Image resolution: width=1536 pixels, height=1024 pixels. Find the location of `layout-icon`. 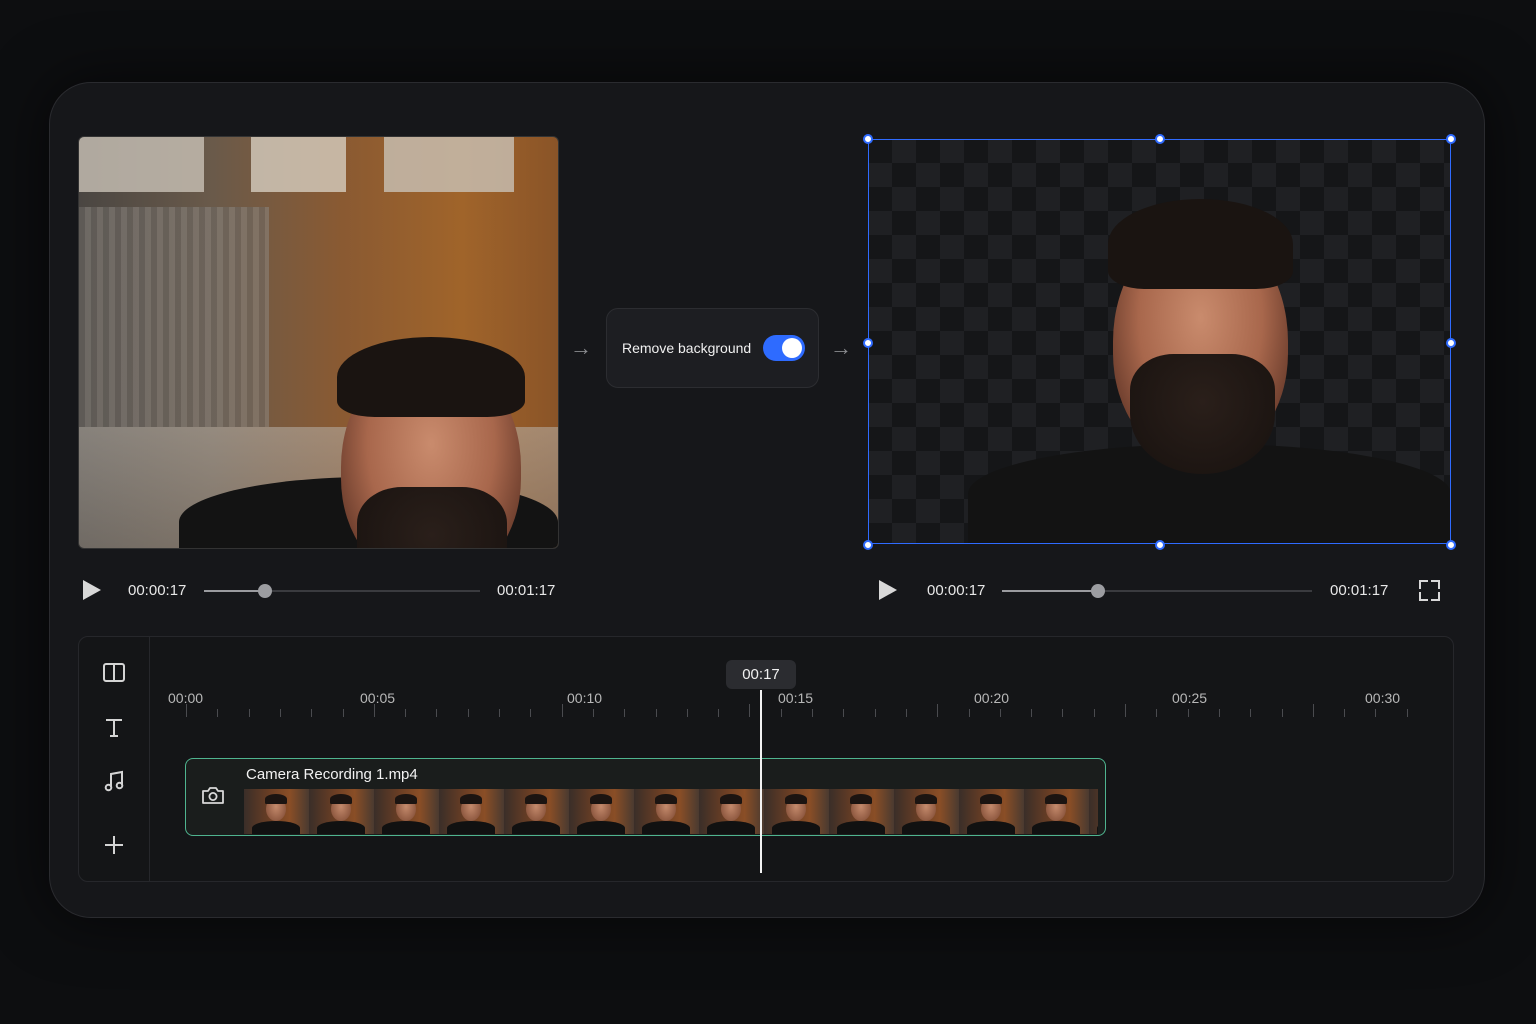

layout-icon is located at coordinates (114, 675).